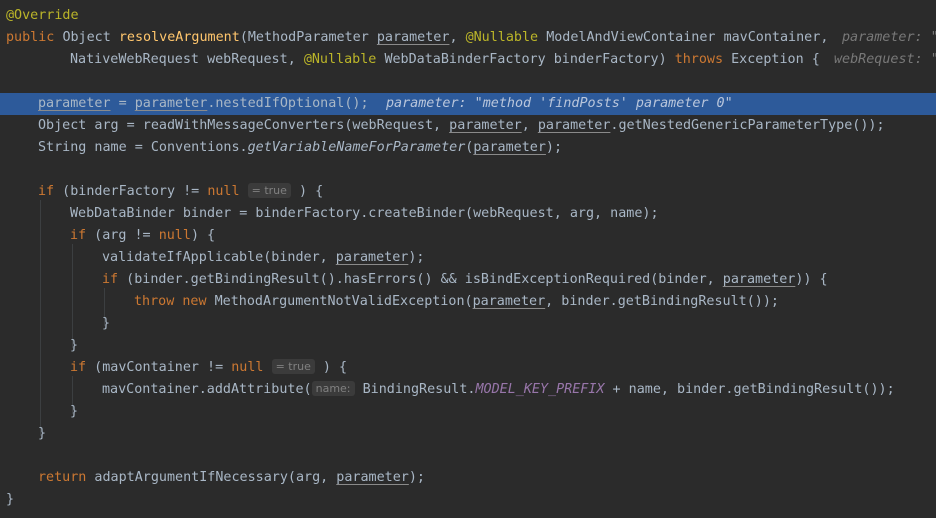  Describe the element at coordinates (219, 257) in the screenshot. I see `code-text: validateIfApplicable(binder,` at that location.